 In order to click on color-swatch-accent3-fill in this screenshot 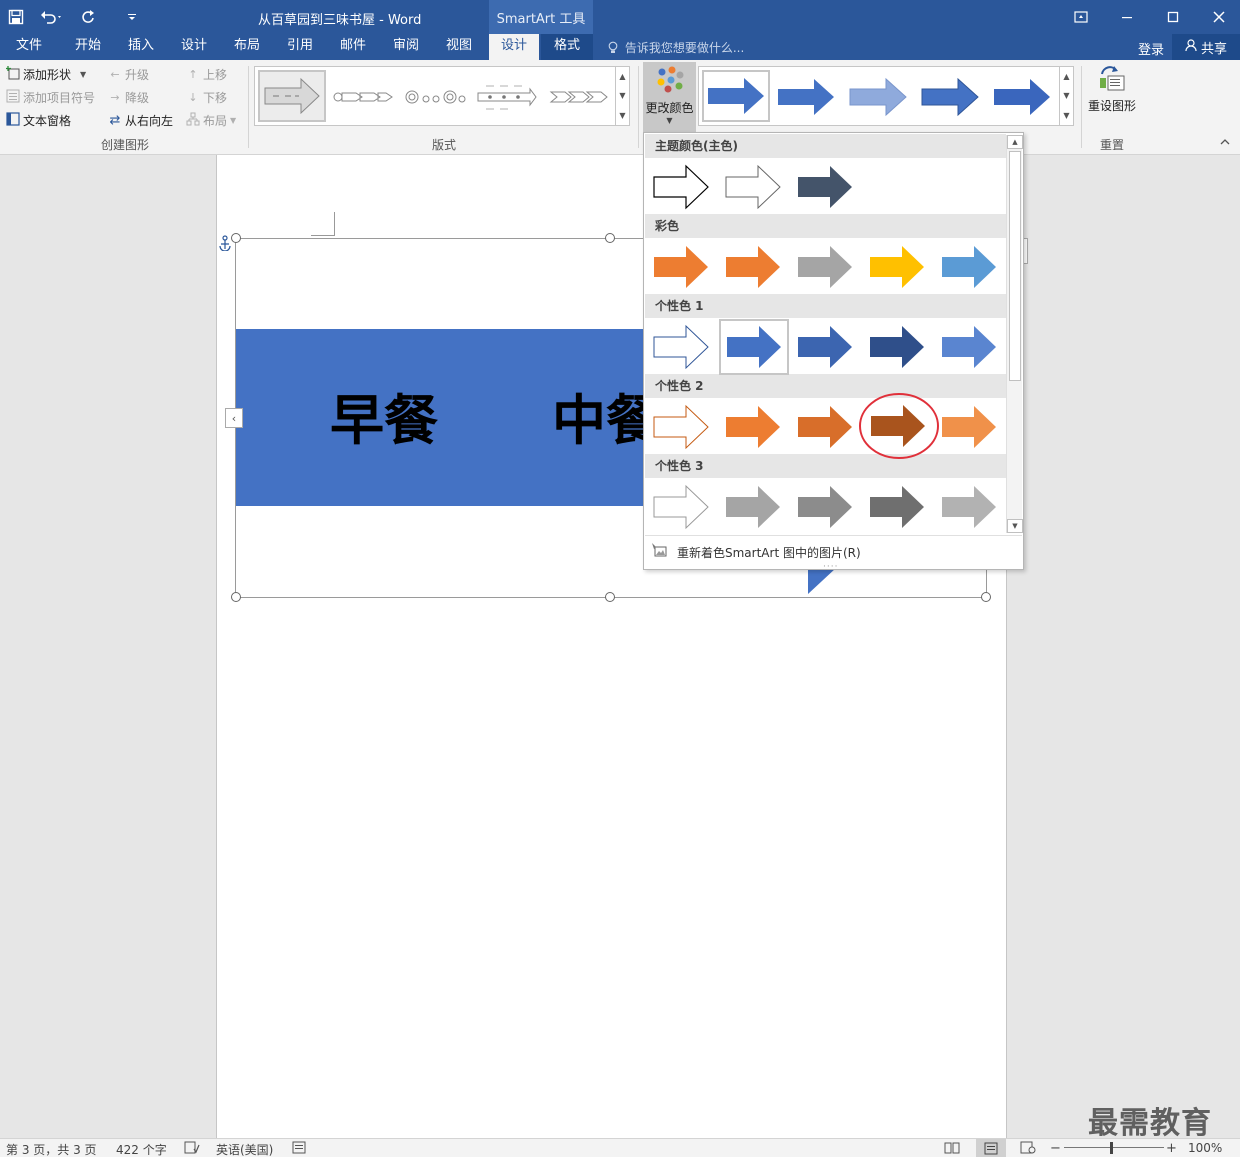, I will do `click(753, 507)`.